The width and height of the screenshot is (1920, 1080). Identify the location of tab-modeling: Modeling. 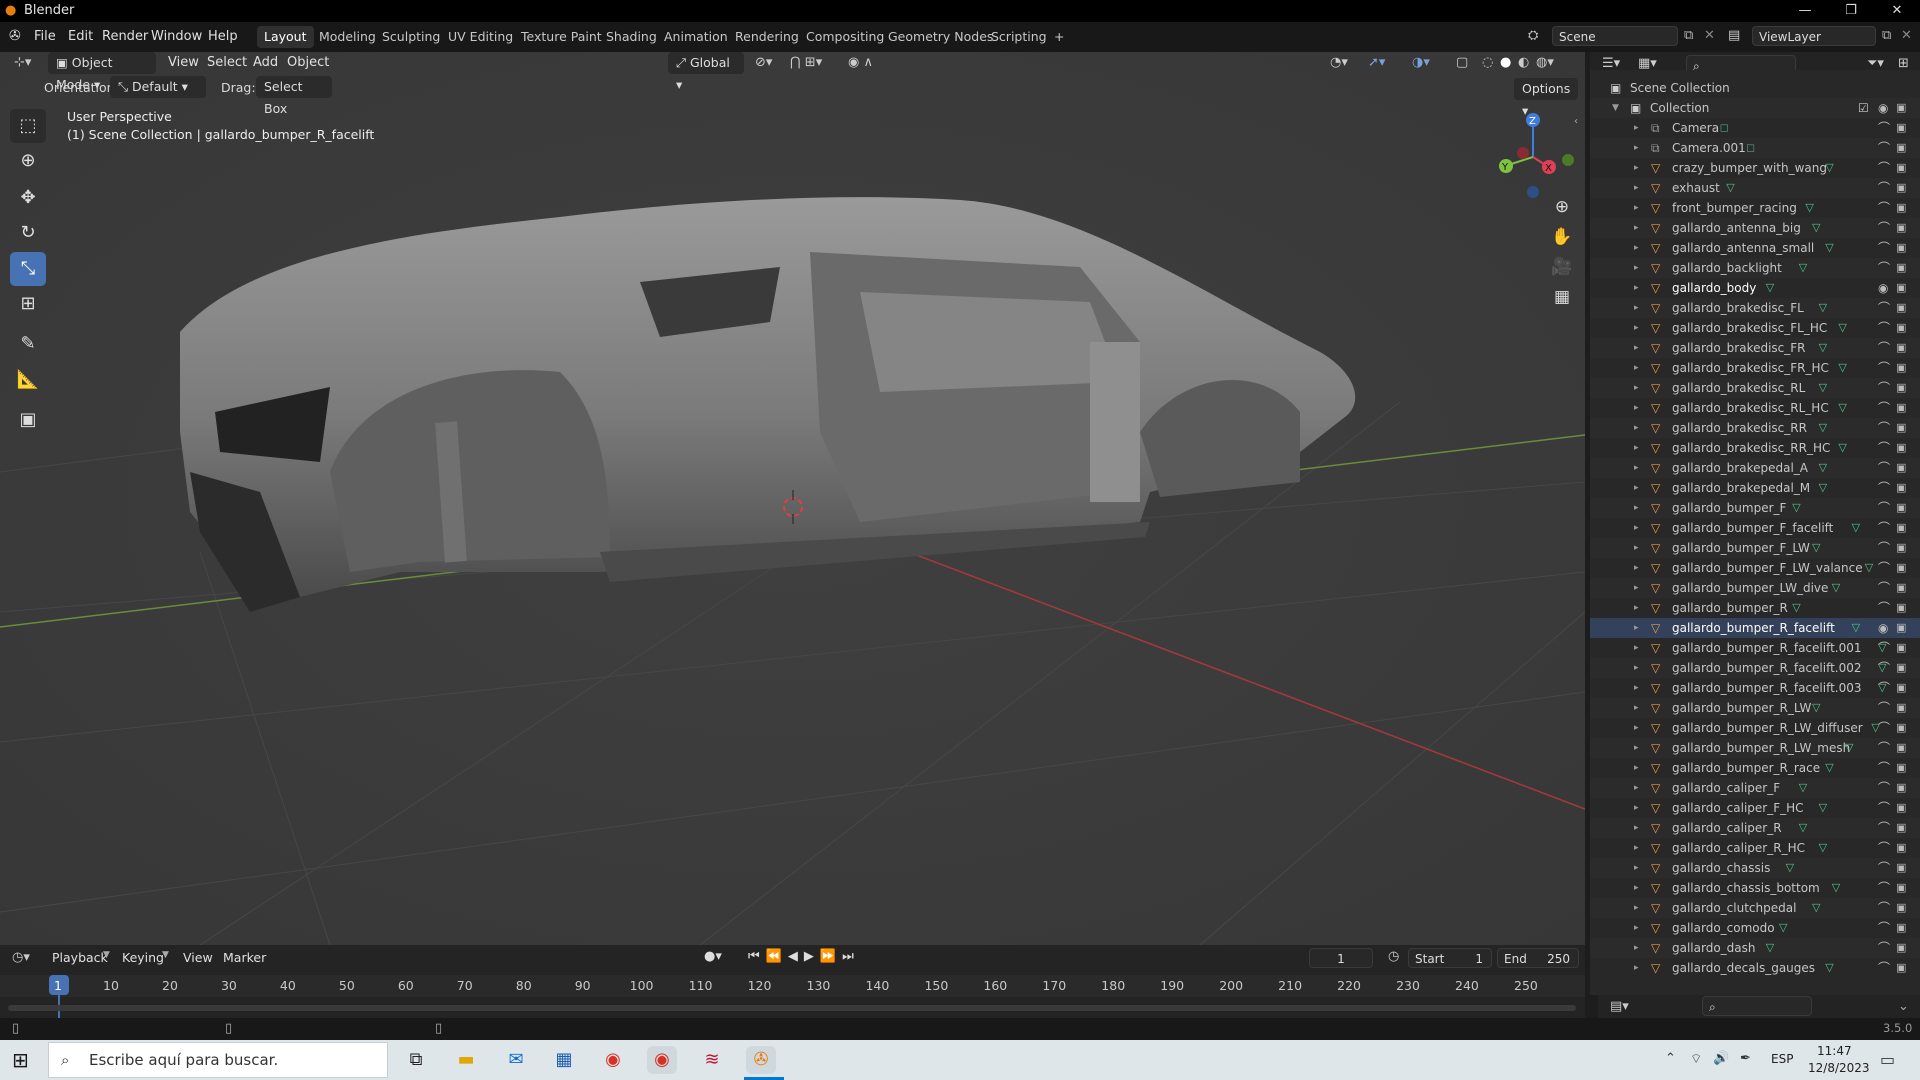
(347, 37).